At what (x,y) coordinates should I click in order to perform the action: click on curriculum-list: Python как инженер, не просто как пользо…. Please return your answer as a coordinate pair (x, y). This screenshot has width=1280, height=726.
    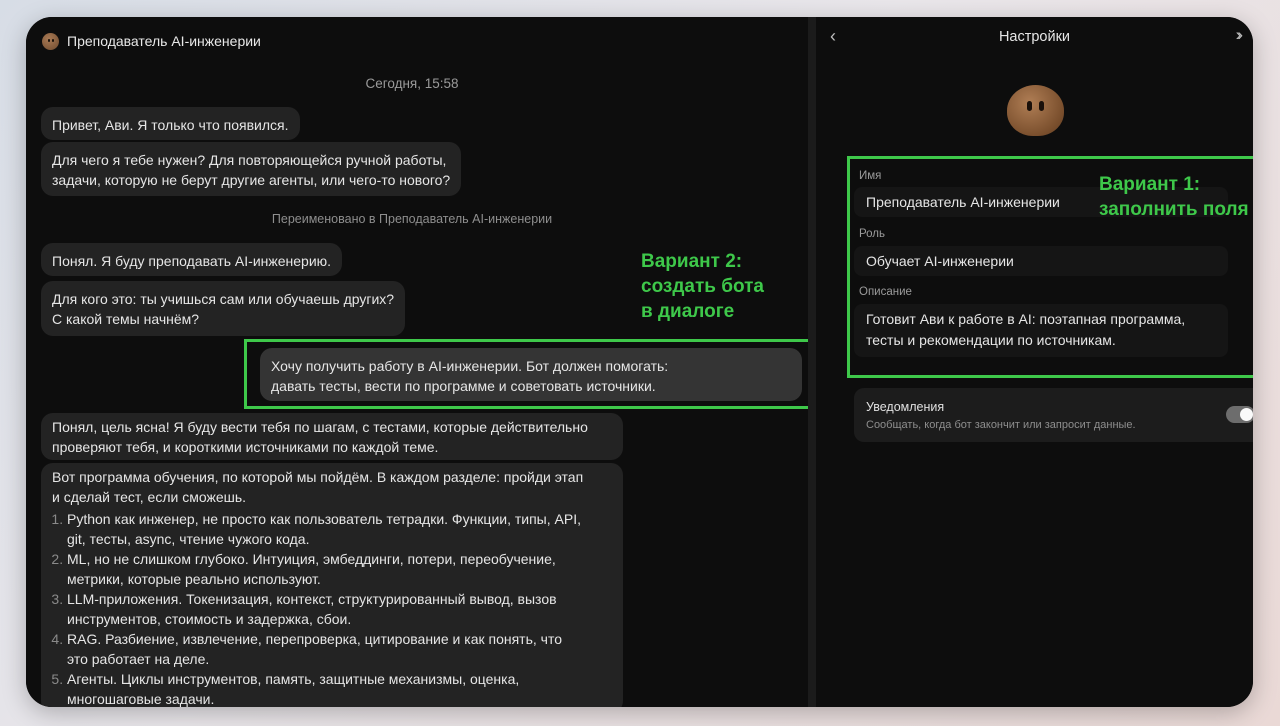
    Looking at the image, I should click on (332, 608).